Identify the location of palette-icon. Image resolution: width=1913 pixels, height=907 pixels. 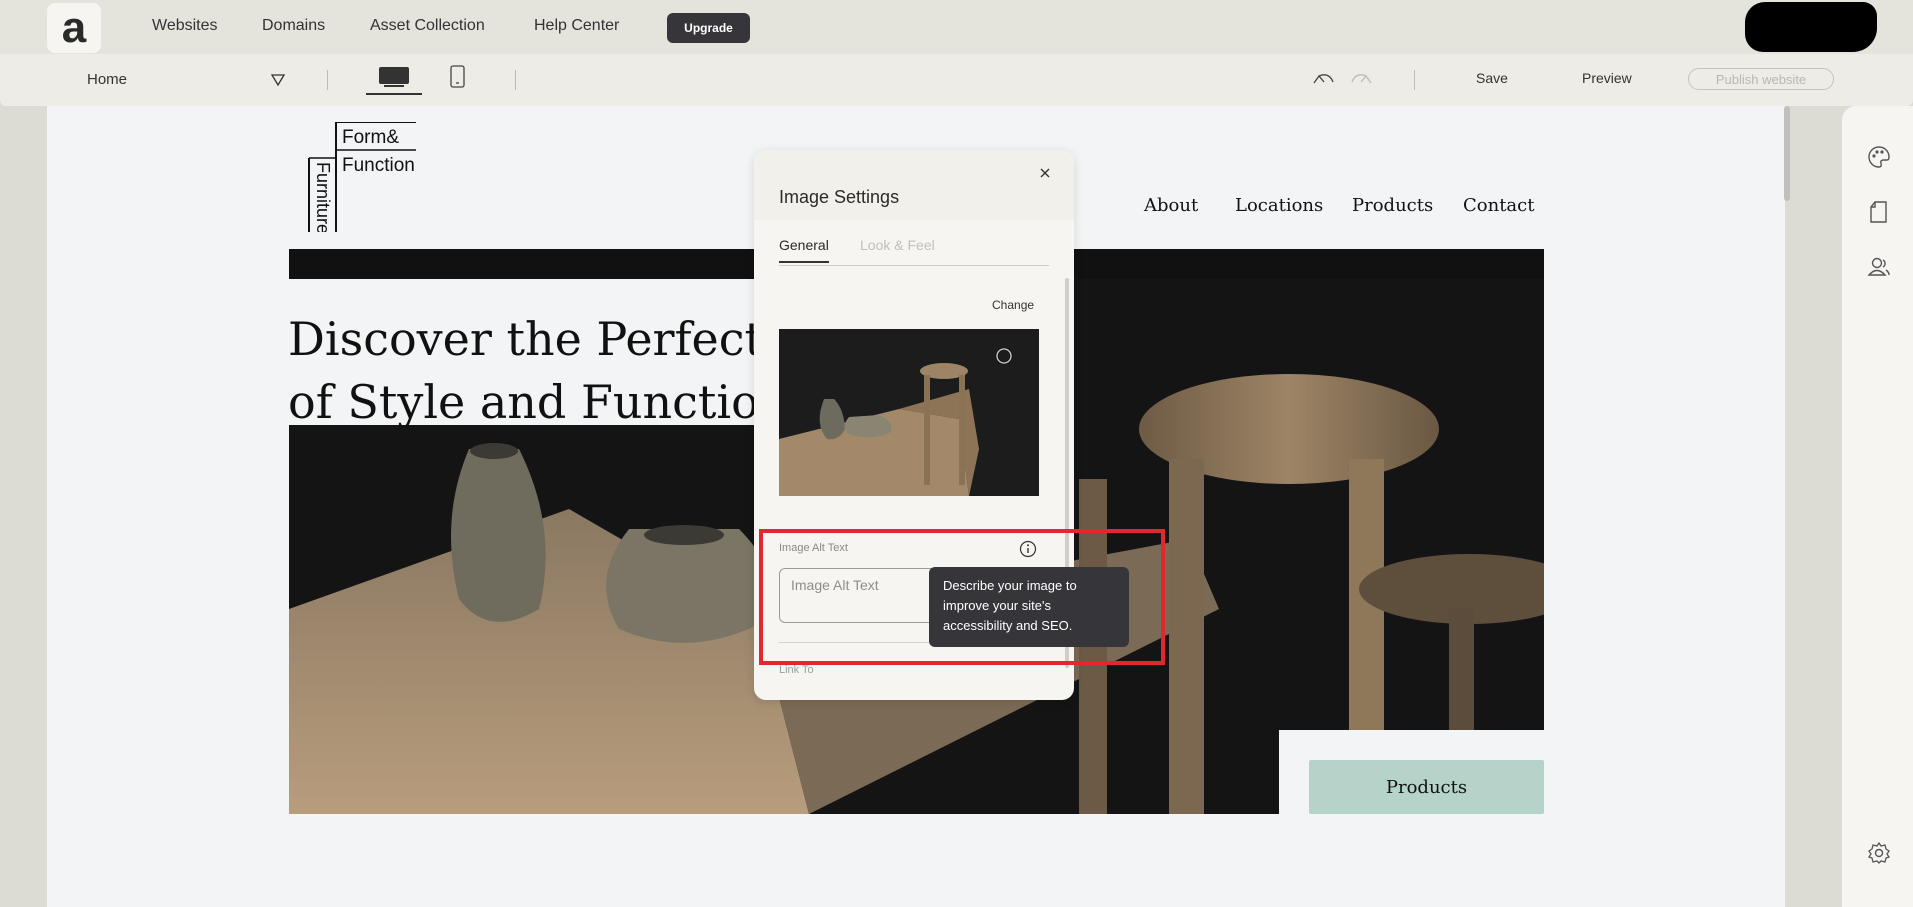
(1879, 157).